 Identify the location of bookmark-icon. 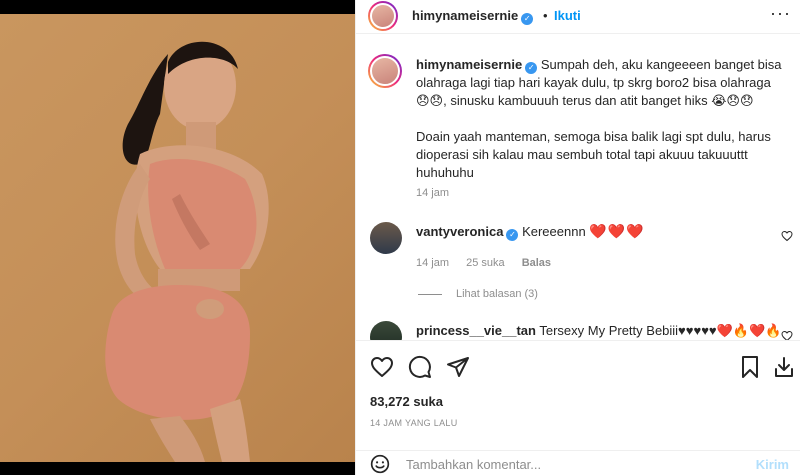
(750, 367).